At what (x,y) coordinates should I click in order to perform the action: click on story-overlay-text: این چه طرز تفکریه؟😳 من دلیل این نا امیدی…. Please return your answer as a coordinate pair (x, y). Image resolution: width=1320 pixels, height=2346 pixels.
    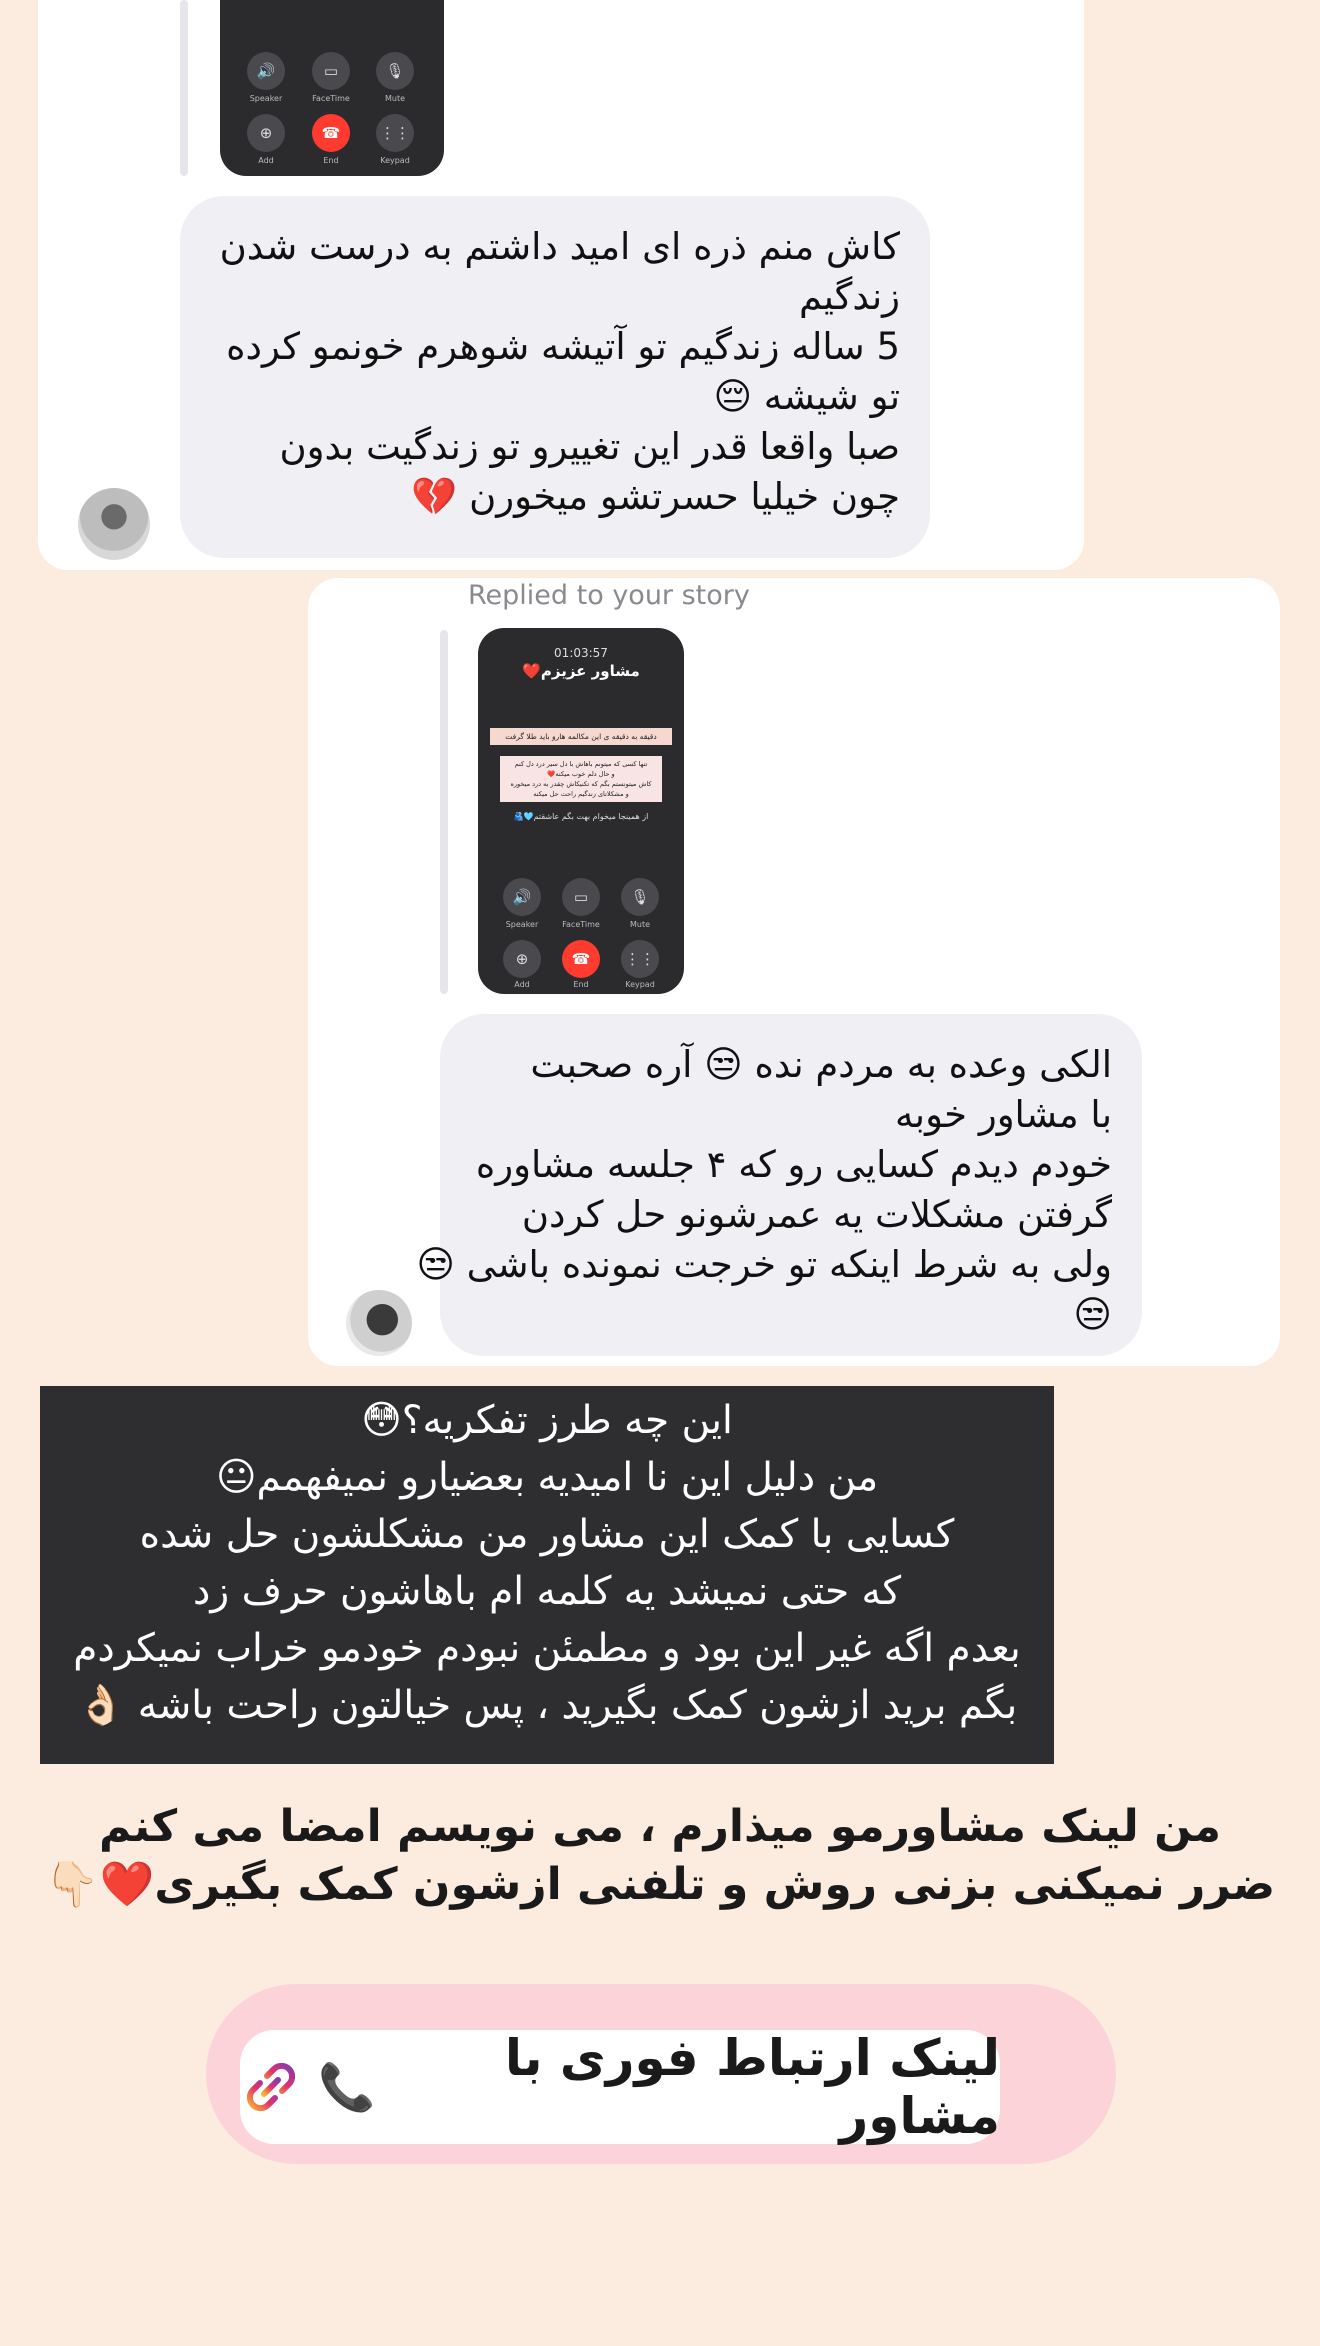
    Looking at the image, I should click on (547, 1575).